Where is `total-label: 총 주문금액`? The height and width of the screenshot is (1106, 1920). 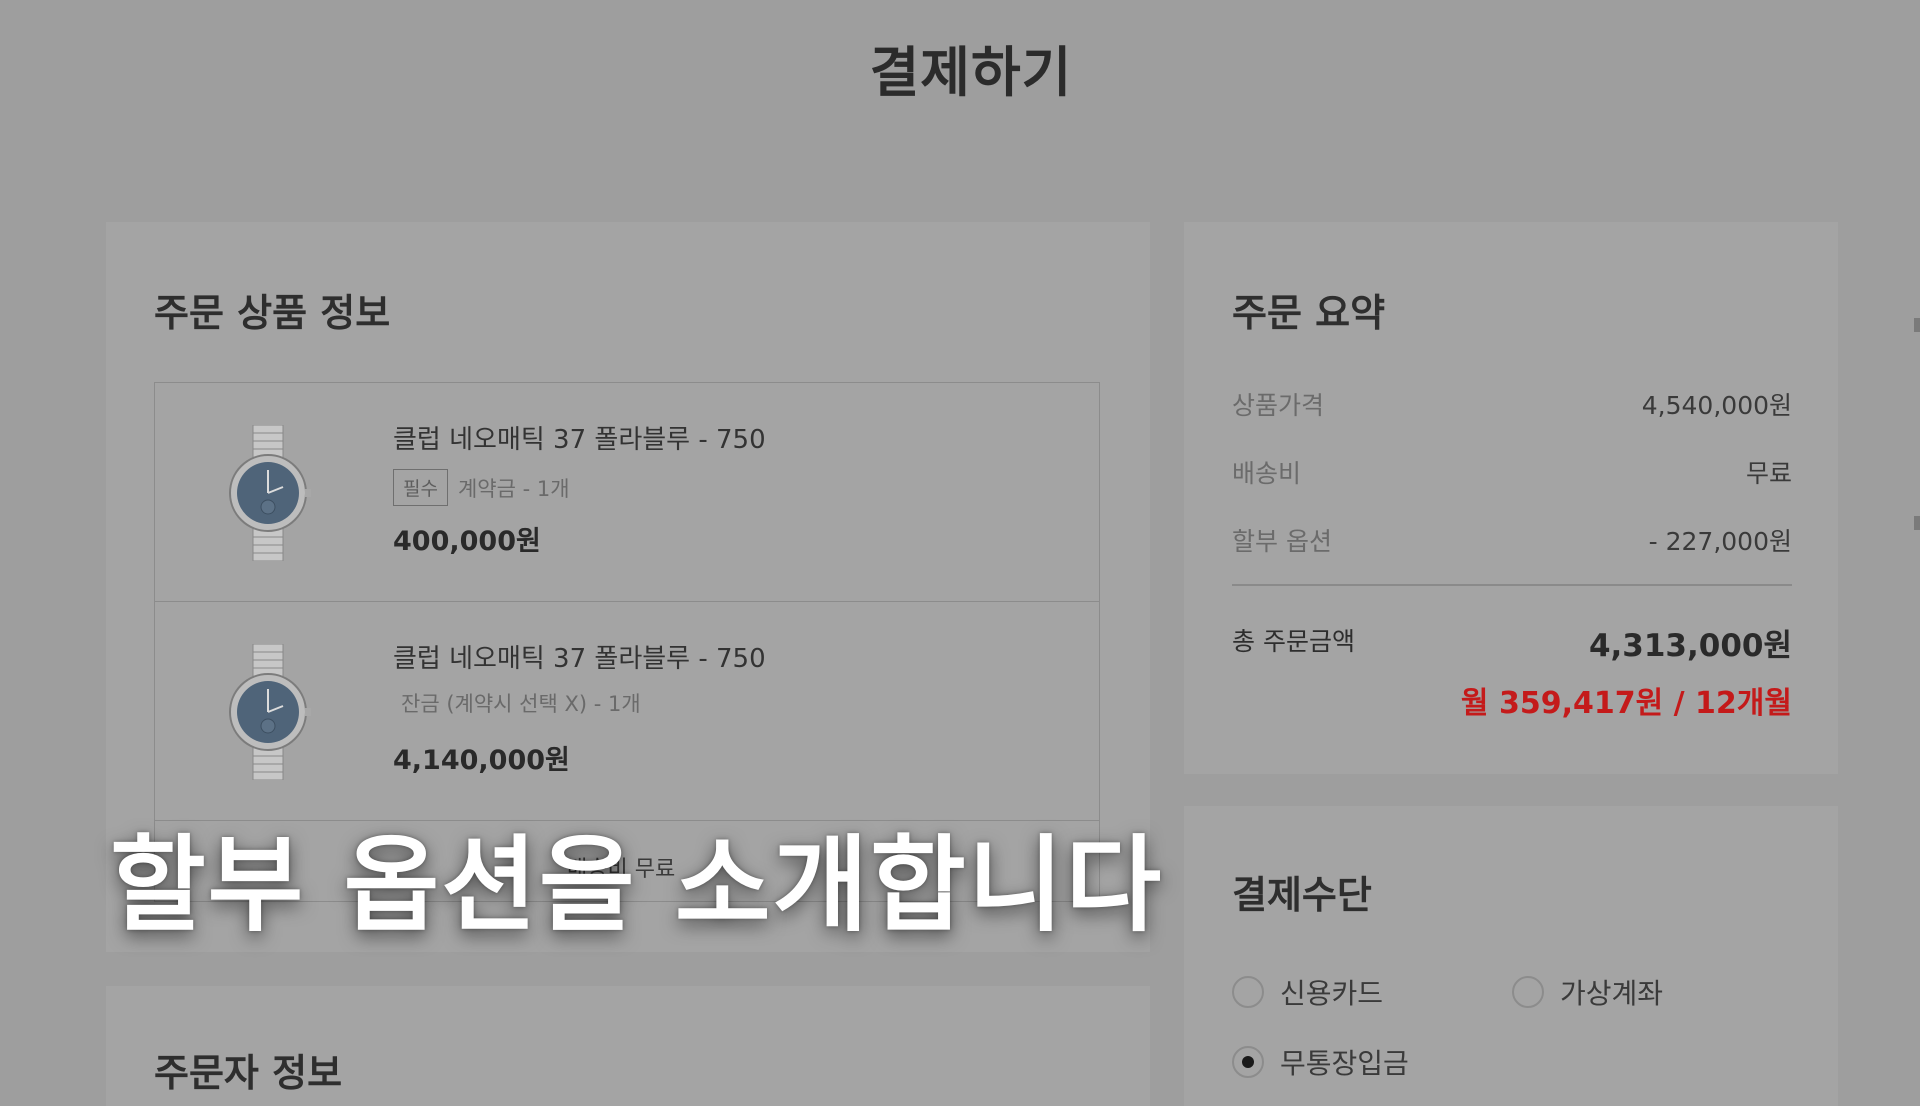 total-label: 총 주문금액 is located at coordinates (1293, 641).